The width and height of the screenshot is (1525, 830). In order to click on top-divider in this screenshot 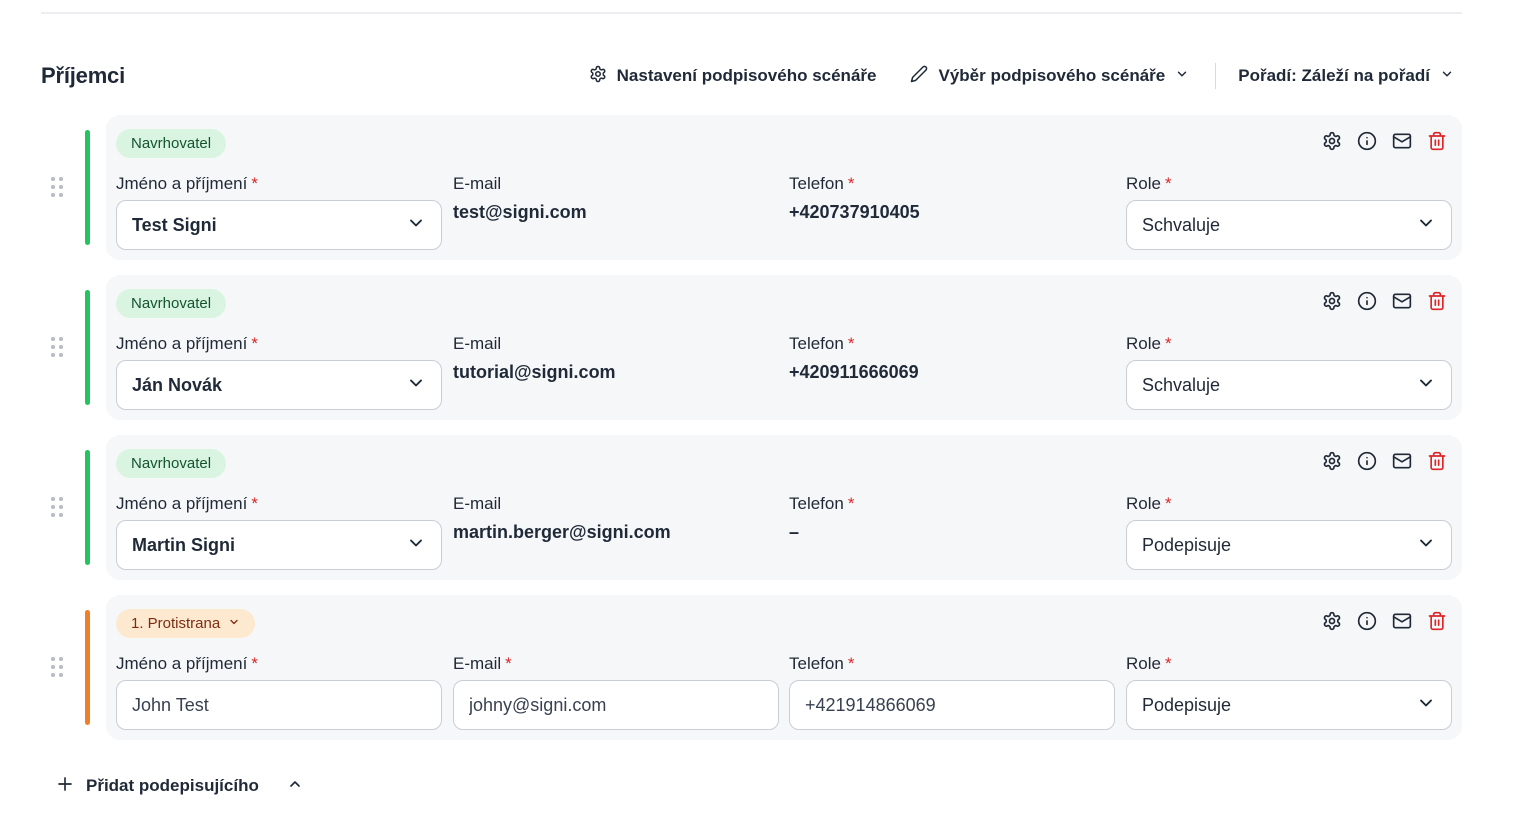, I will do `click(751, 13)`.